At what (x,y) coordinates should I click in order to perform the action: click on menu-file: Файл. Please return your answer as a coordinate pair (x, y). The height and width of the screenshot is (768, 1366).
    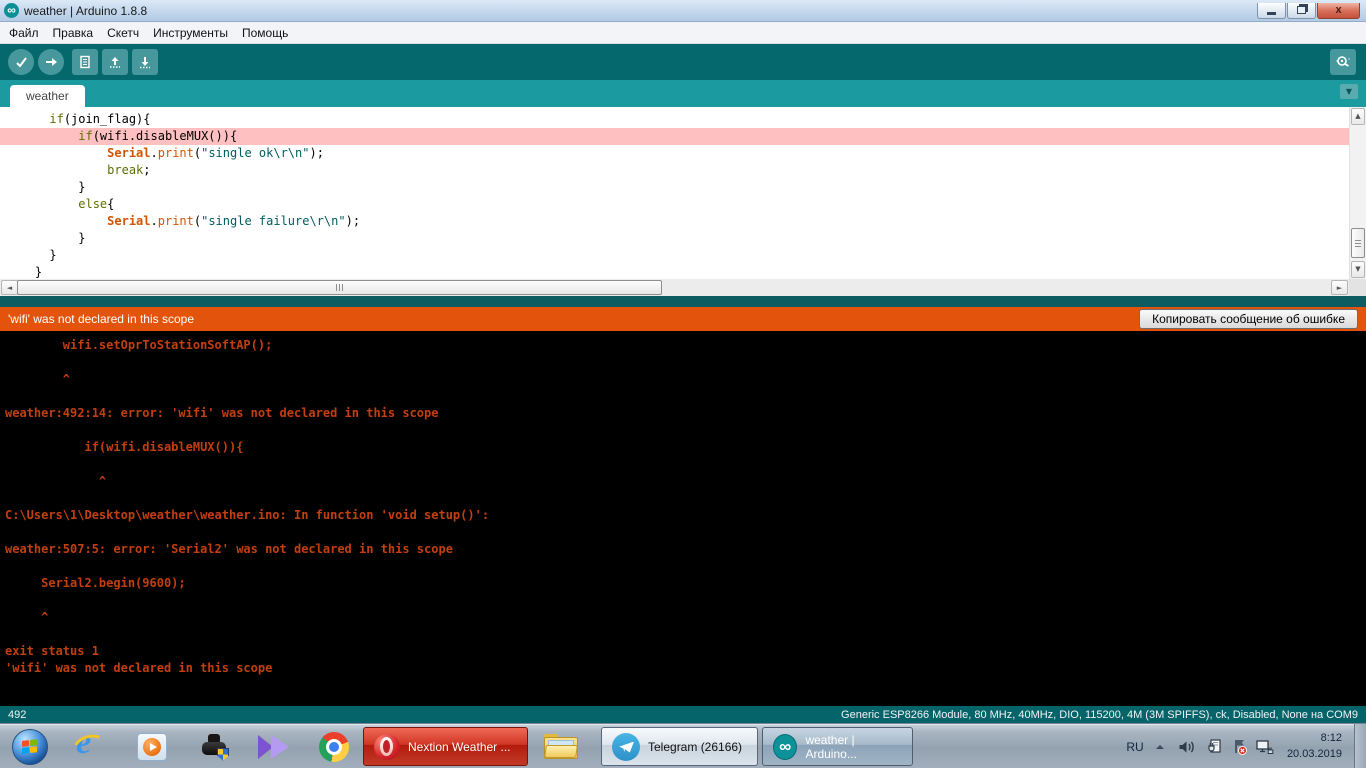
    Looking at the image, I should click on (24, 33).